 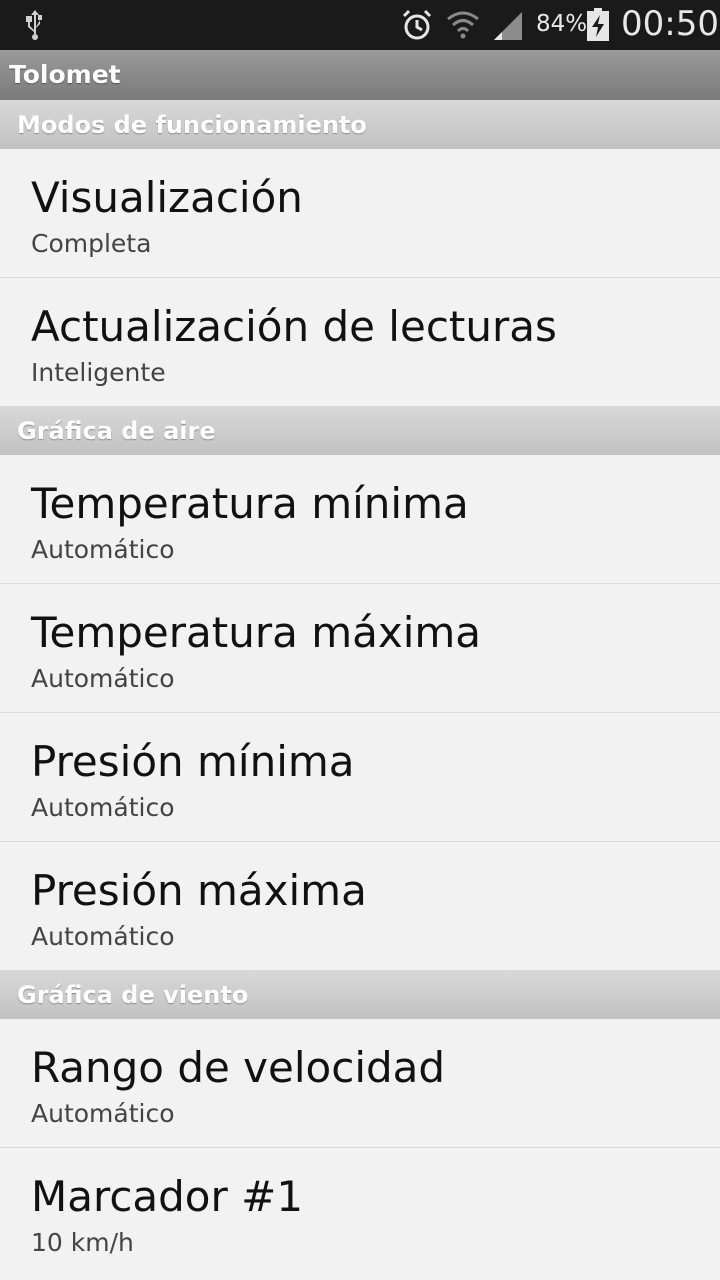 What do you see at coordinates (167, 1196) in the screenshot?
I see `pref-title: Marcador #1` at bounding box center [167, 1196].